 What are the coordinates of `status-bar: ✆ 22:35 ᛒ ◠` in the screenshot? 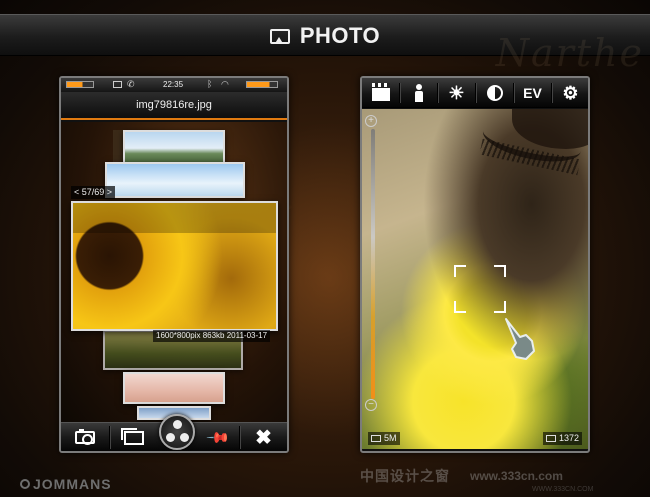 It's located at (174, 85).